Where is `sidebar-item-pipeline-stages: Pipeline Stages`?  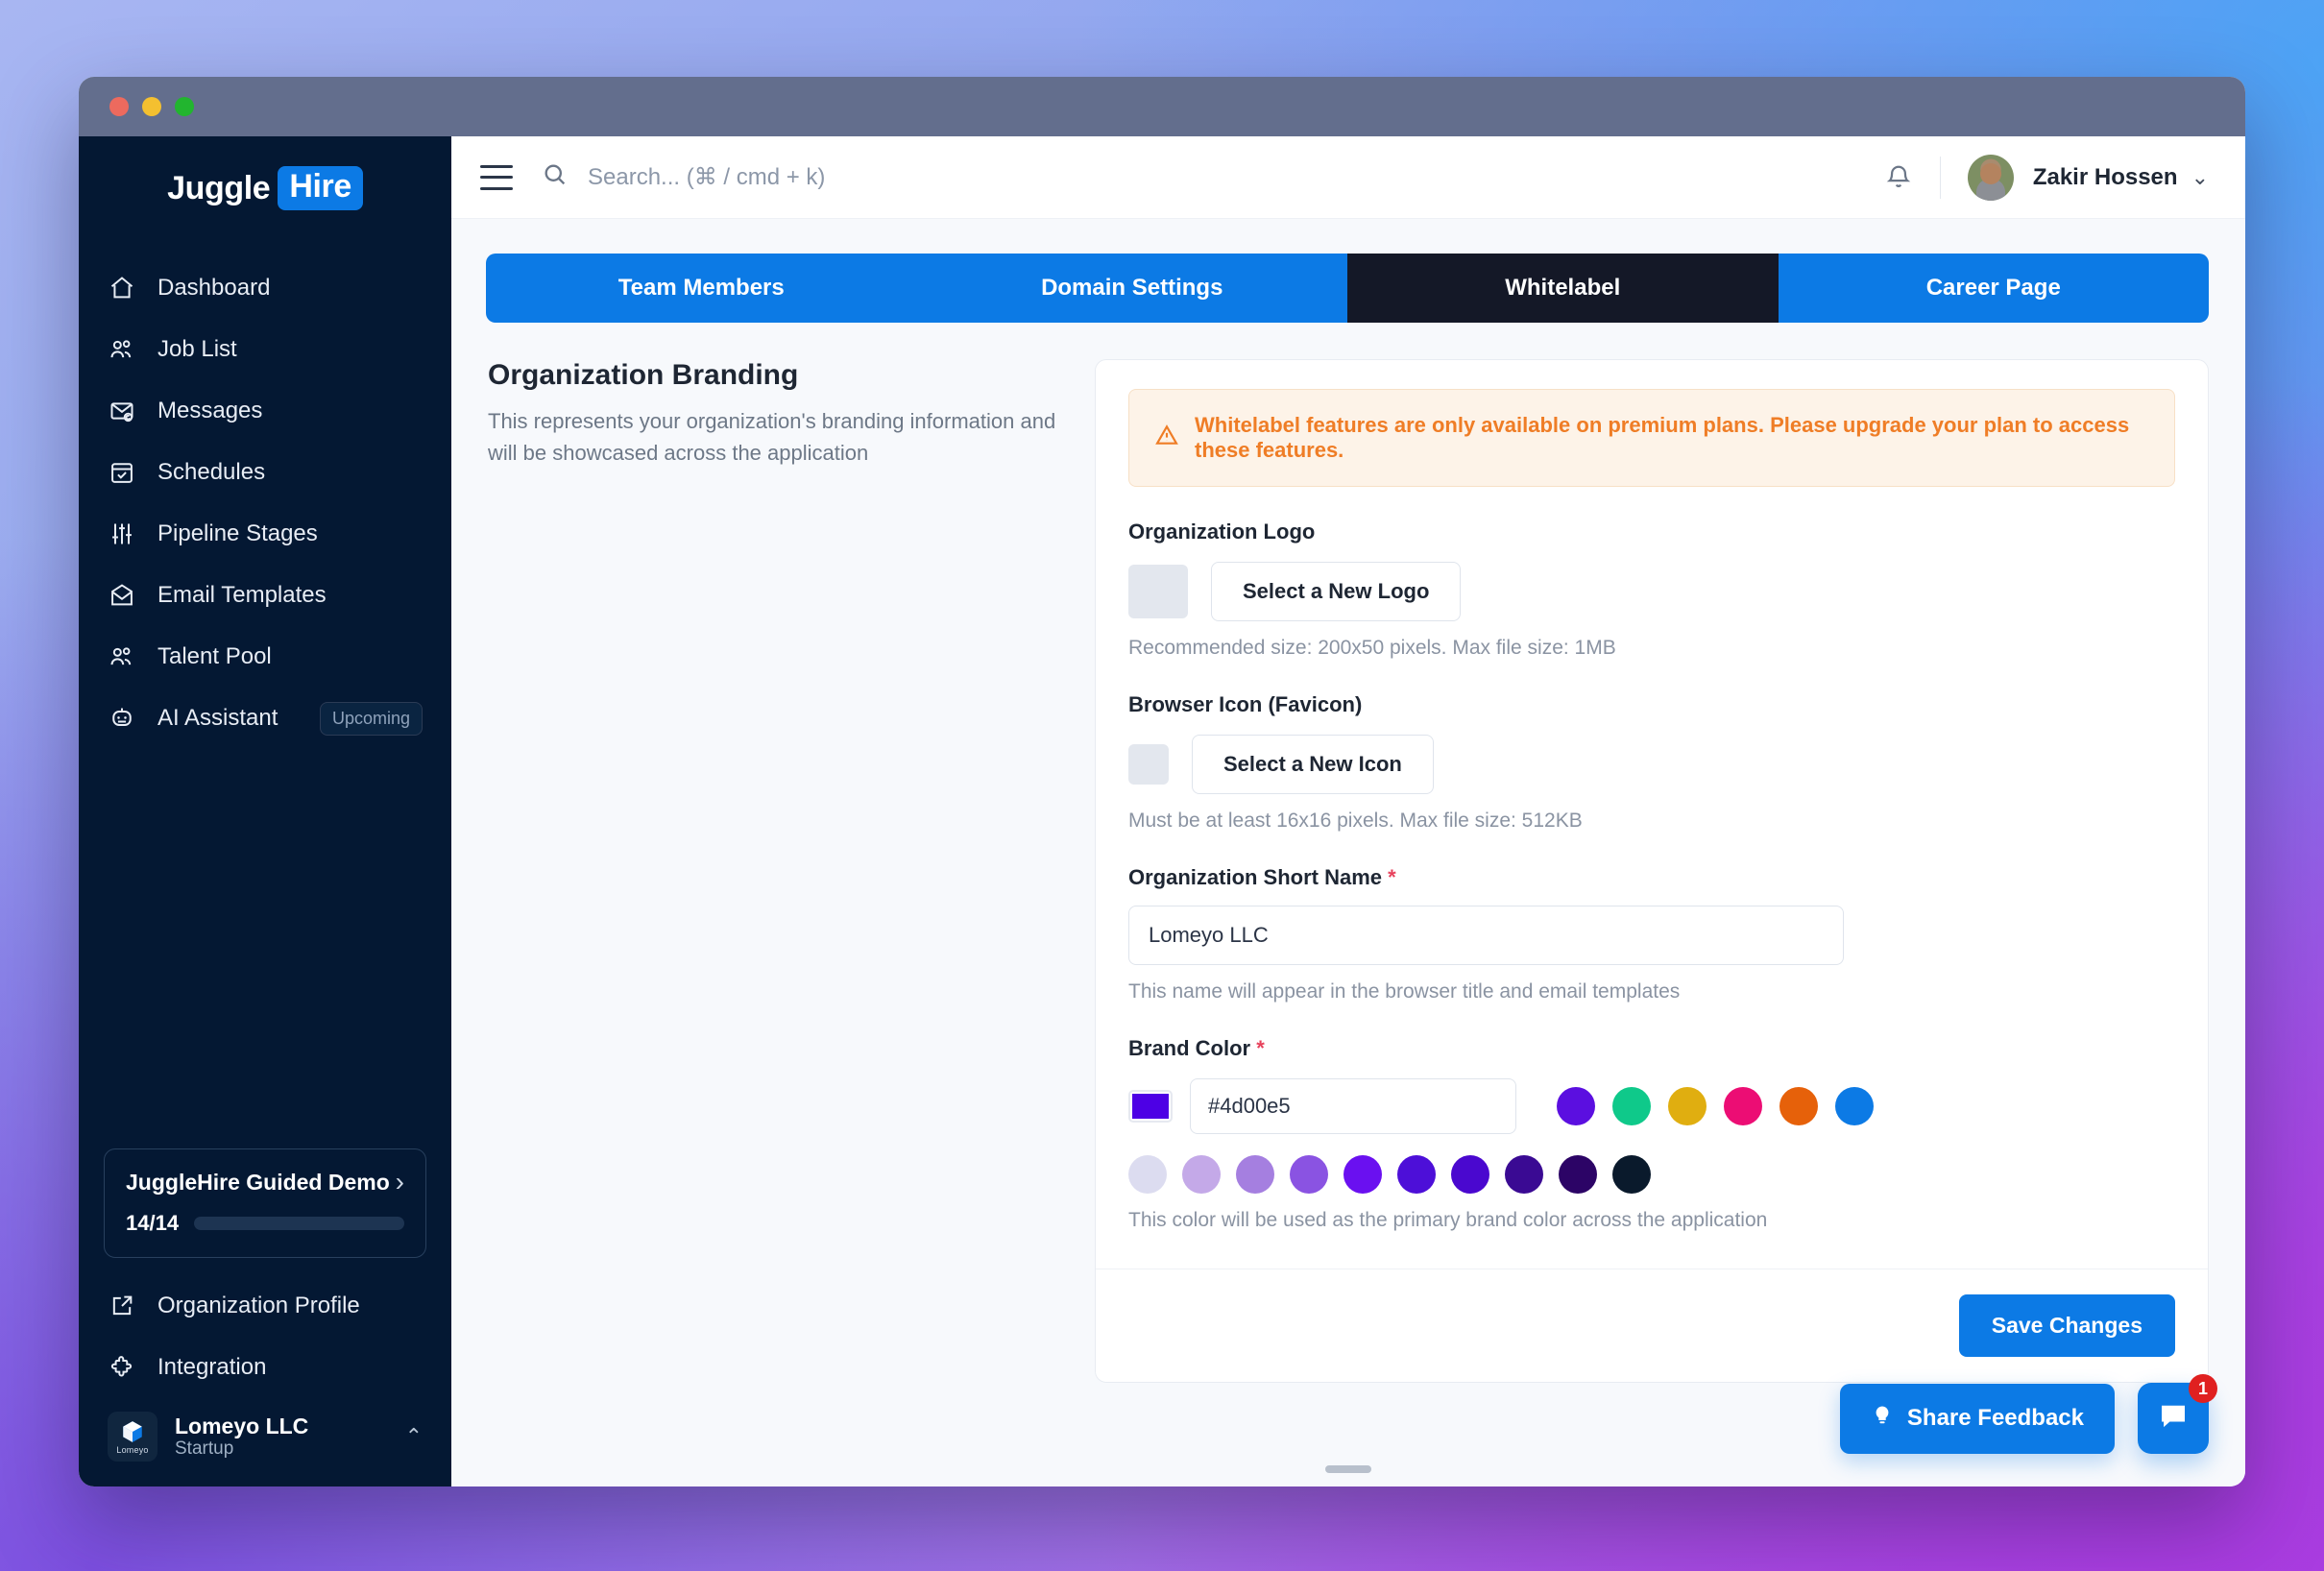 sidebar-item-pipeline-stages: Pipeline Stages is located at coordinates (265, 534).